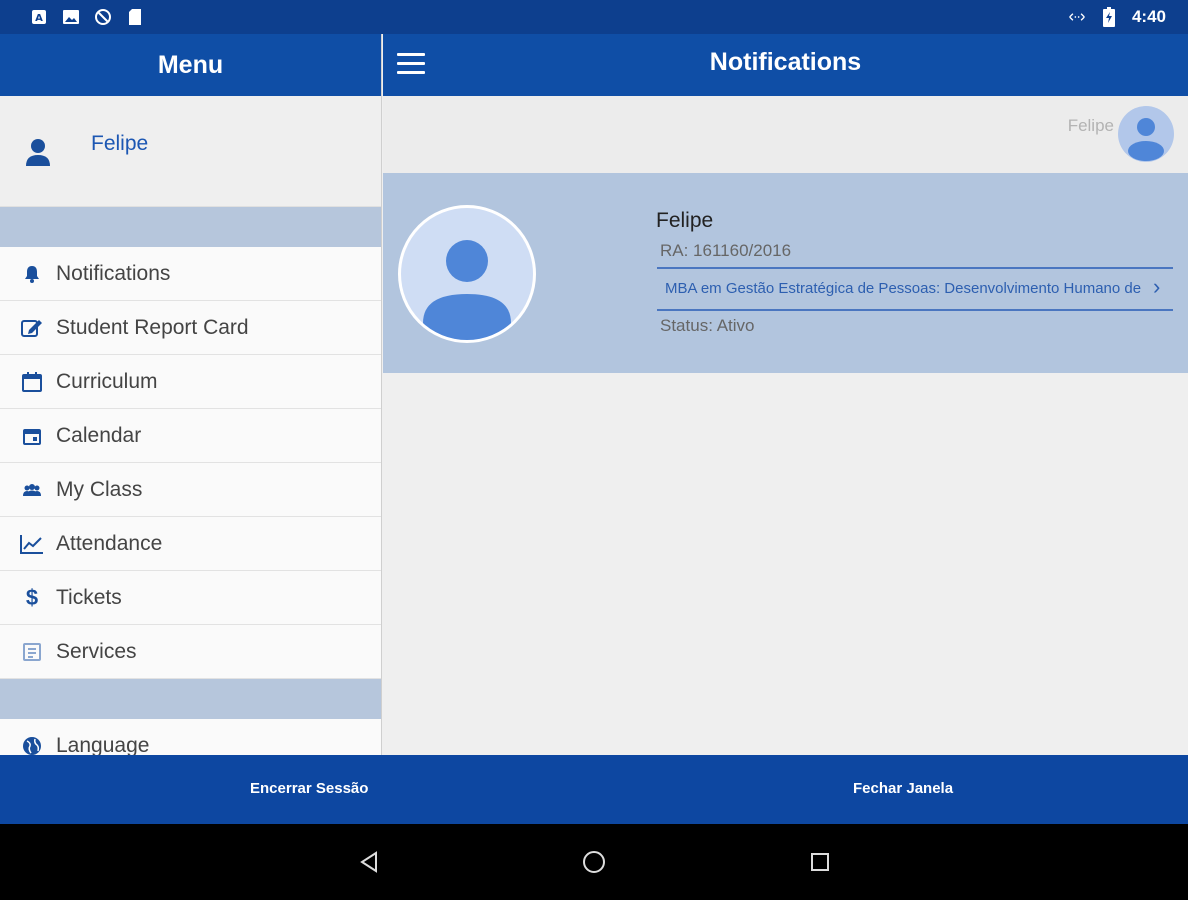  What do you see at coordinates (785, 134) in the screenshot?
I see `user-strip: Felipe` at bounding box center [785, 134].